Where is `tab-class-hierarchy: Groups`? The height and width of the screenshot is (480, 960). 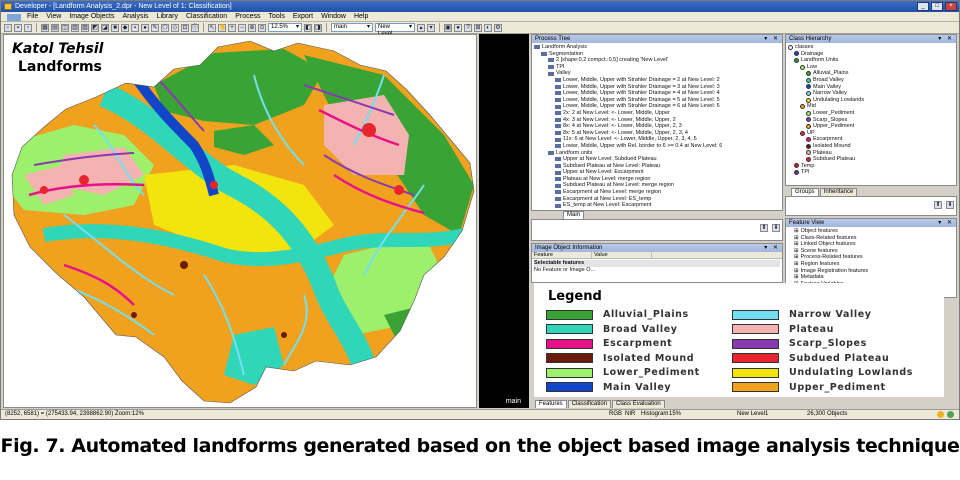
tab-class-hierarchy: Groups is located at coordinates (805, 192).